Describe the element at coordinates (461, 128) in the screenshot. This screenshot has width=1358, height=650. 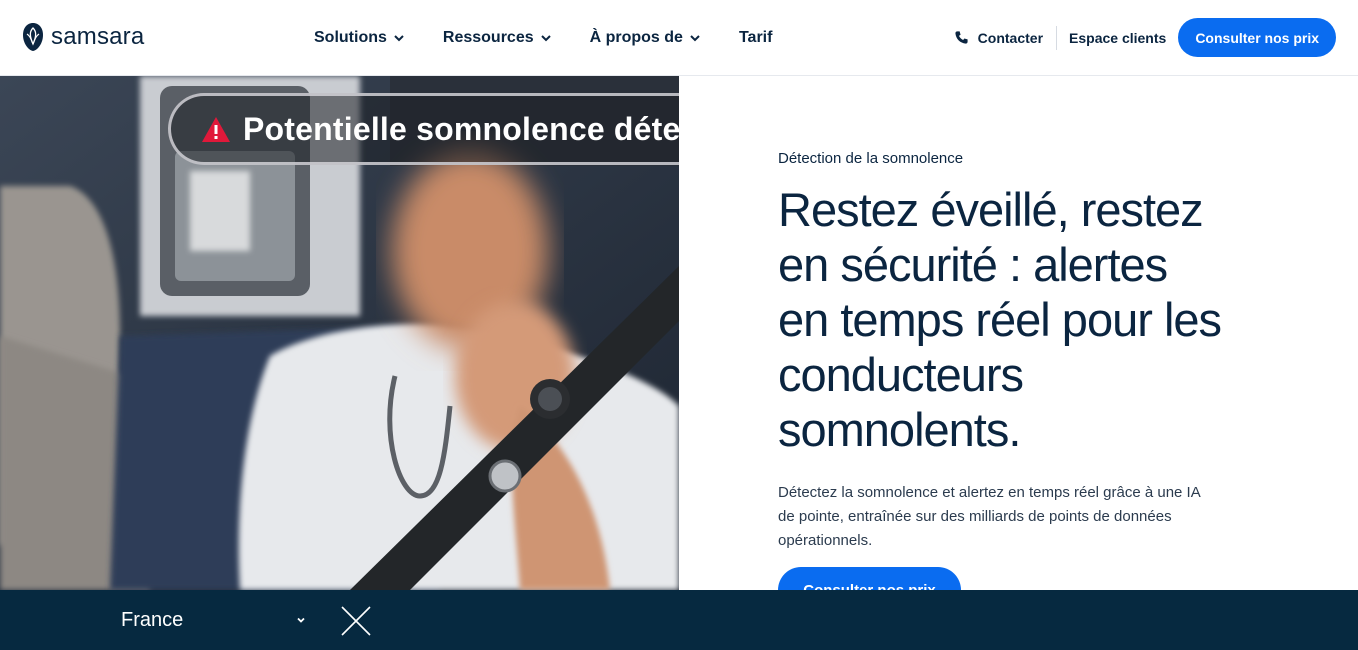
I see `alert-text: Potentielle somnolence déte` at that location.